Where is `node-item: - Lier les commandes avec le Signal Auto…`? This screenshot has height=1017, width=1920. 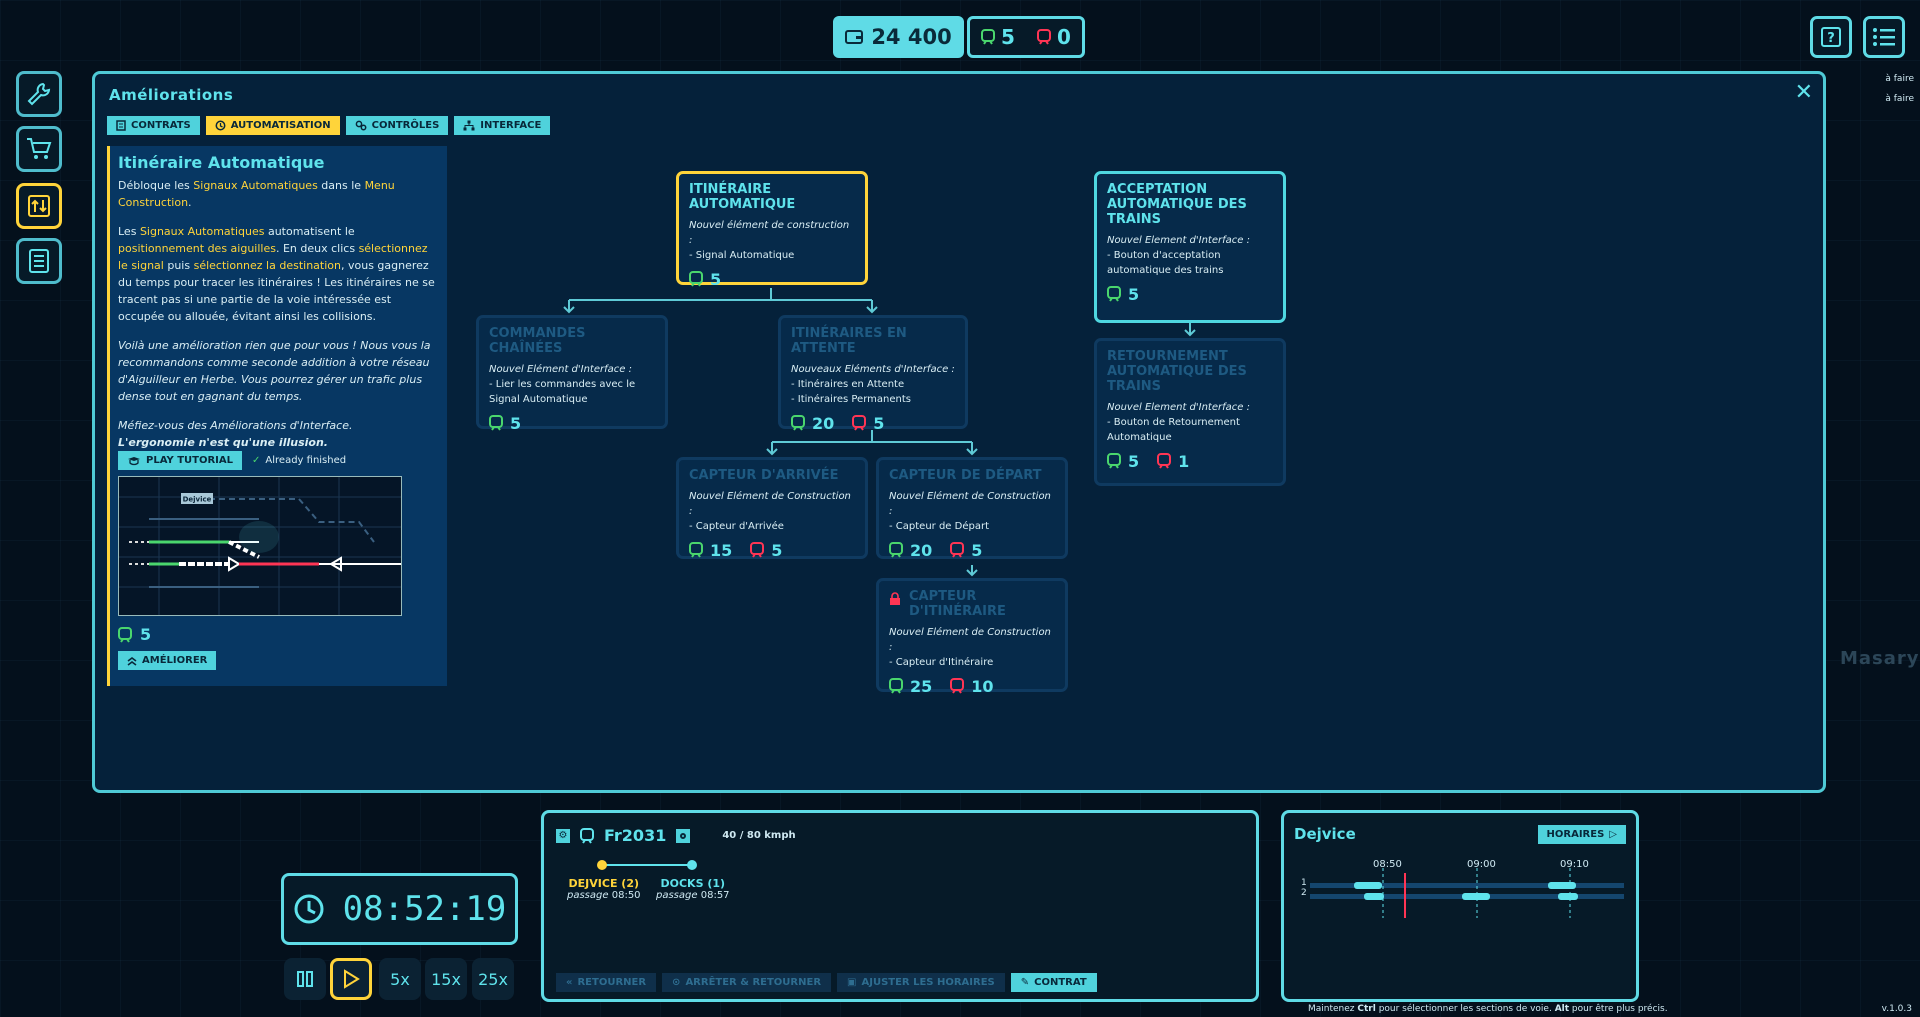
node-item: - Lier les commandes avec le Signal Auto… is located at coordinates (562, 392).